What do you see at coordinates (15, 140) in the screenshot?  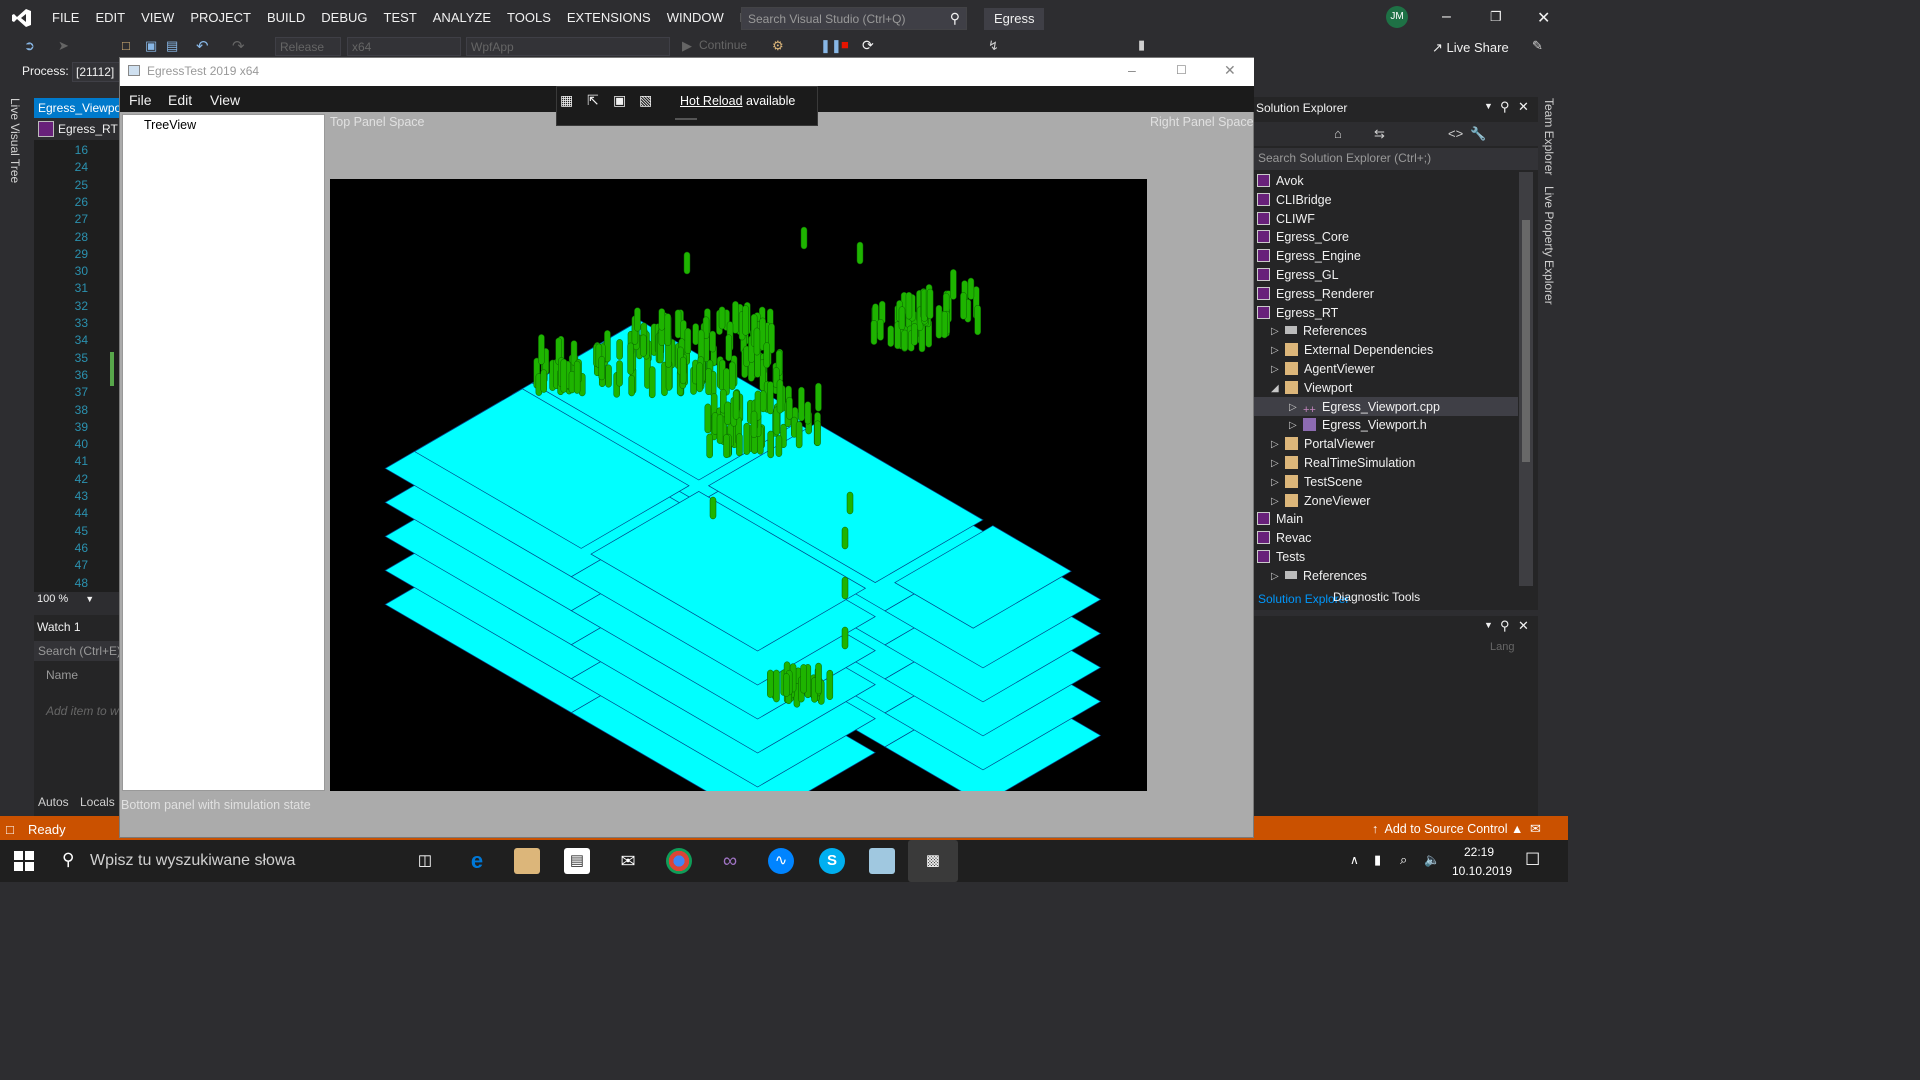 I see `live-visual-tree-tab: Live Visual Tree` at bounding box center [15, 140].